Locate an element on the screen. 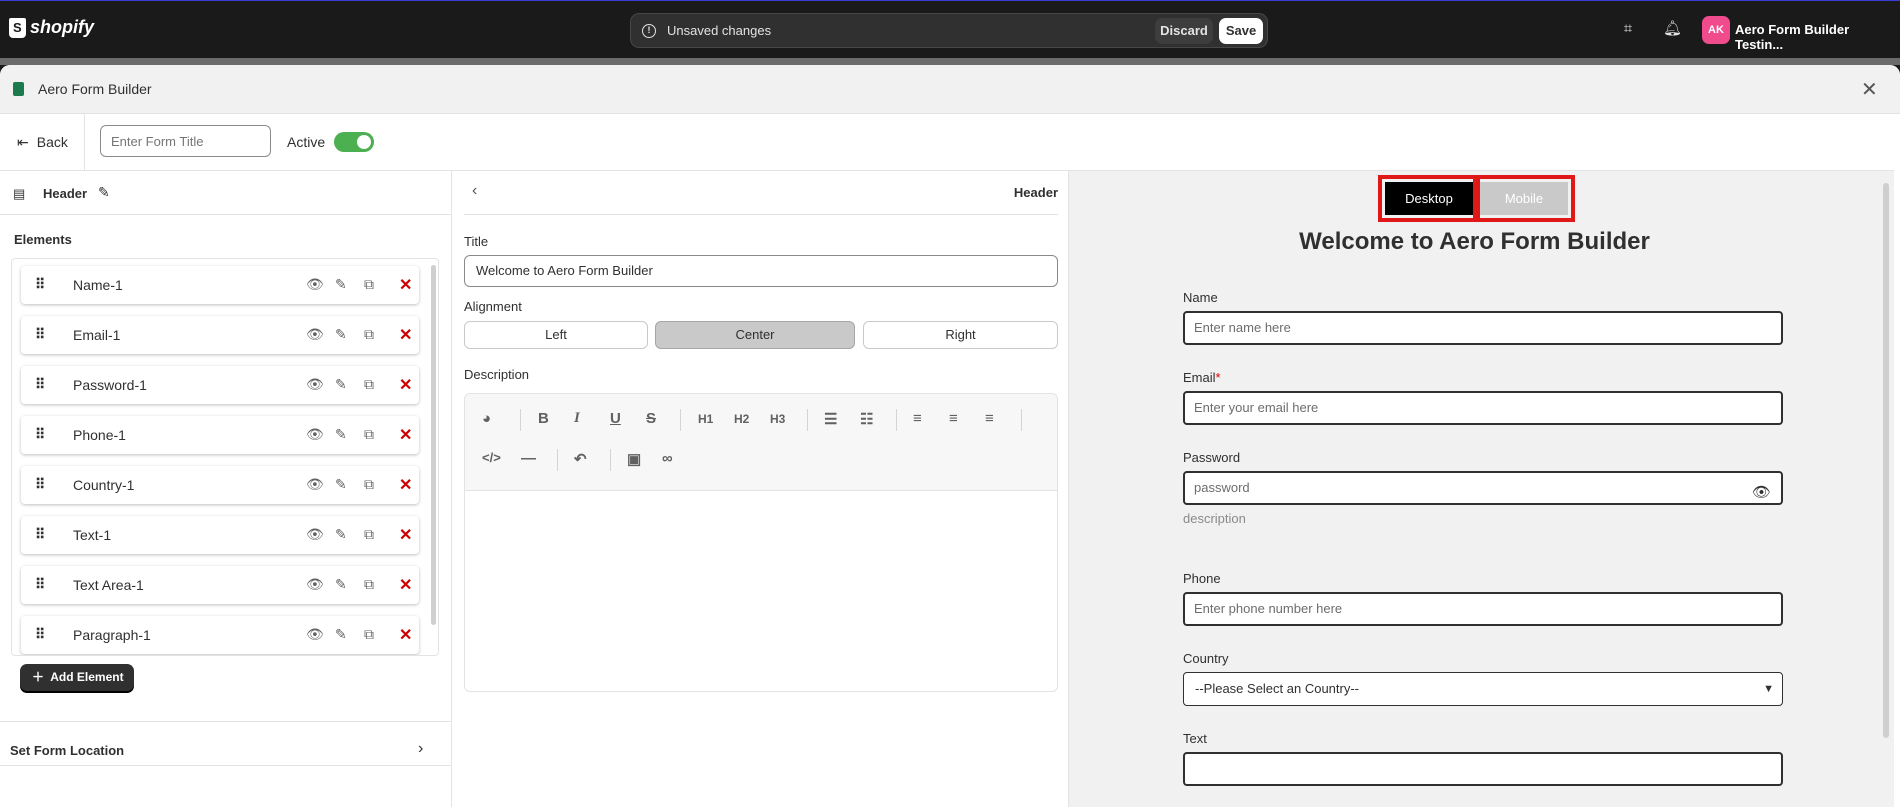  horizontal-rule-icon: — is located at coordinates (528, 458).